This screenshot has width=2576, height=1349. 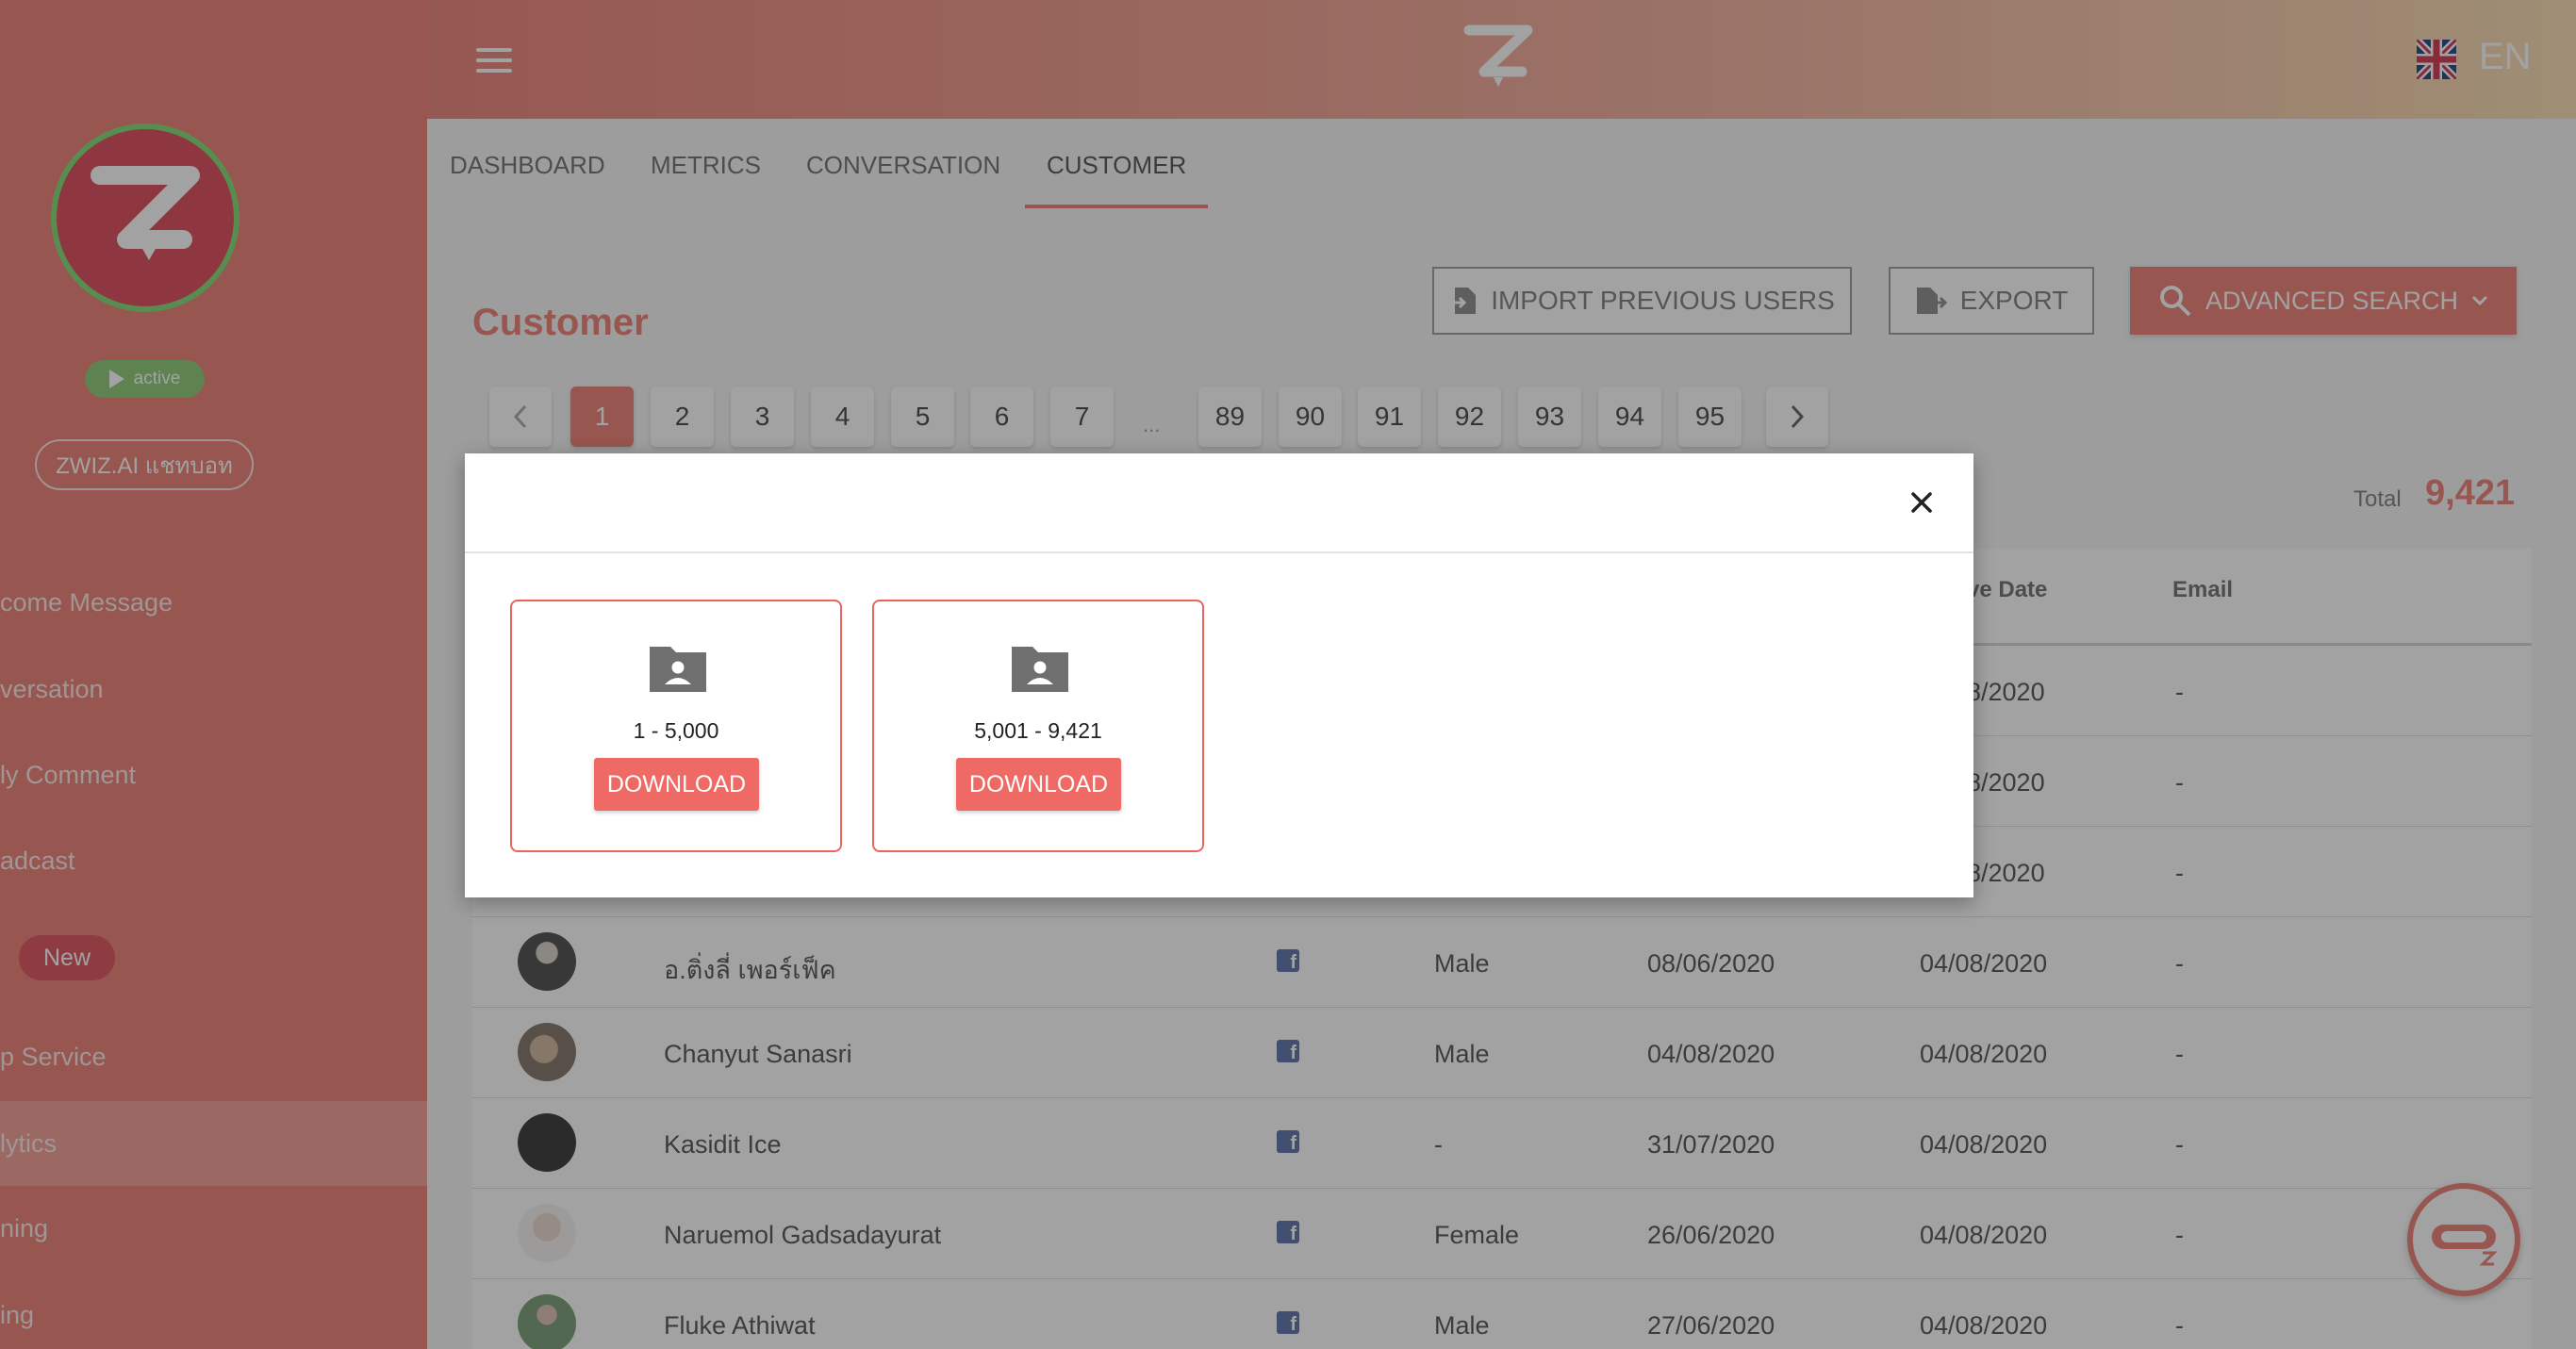 I want to click on download-button-1: DOWNLOAD, so click(x=676, y=785).